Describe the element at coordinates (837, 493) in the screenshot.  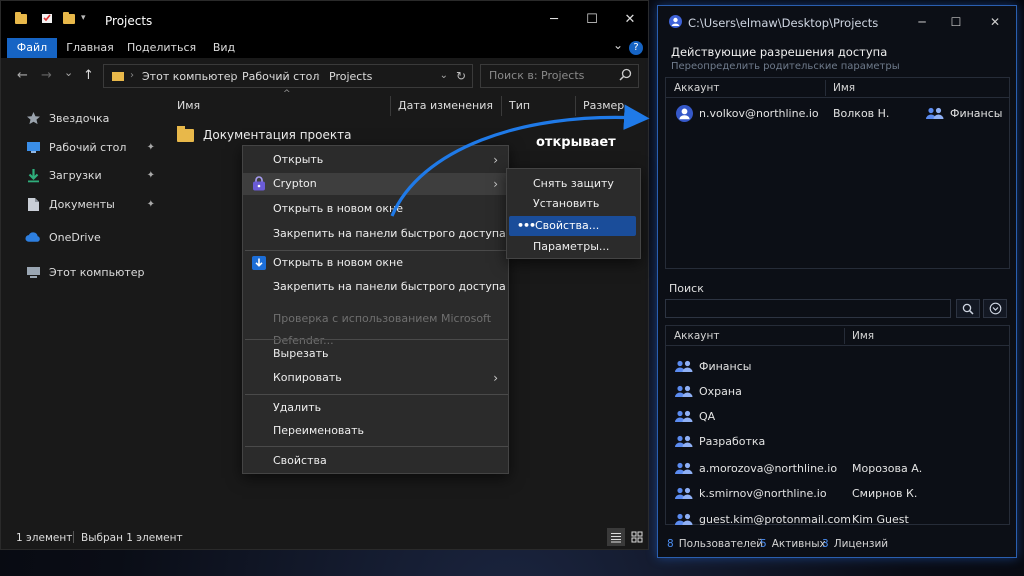
I see `table-row: k.smirnov@northline.io Смирнов К.` at that location.